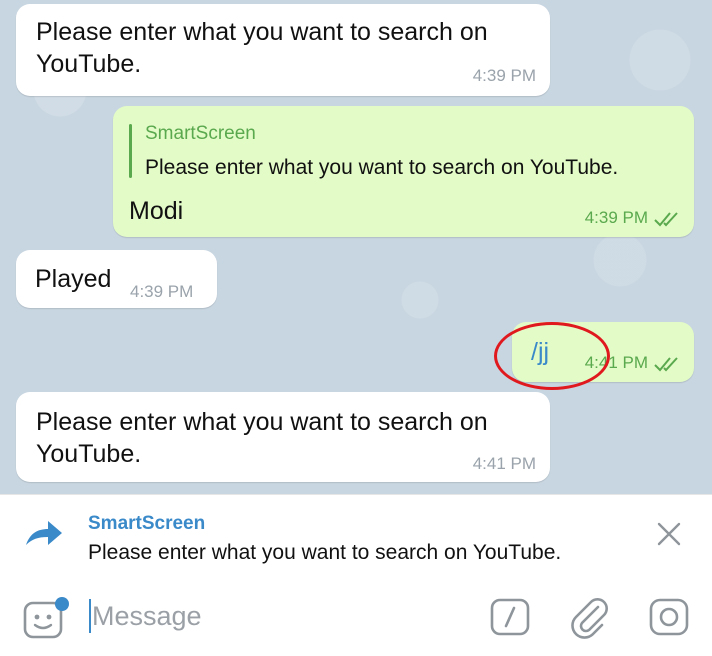  Describe the element at coordinates (669, 617) in the screenshot. I see `camera-icon` at that location.